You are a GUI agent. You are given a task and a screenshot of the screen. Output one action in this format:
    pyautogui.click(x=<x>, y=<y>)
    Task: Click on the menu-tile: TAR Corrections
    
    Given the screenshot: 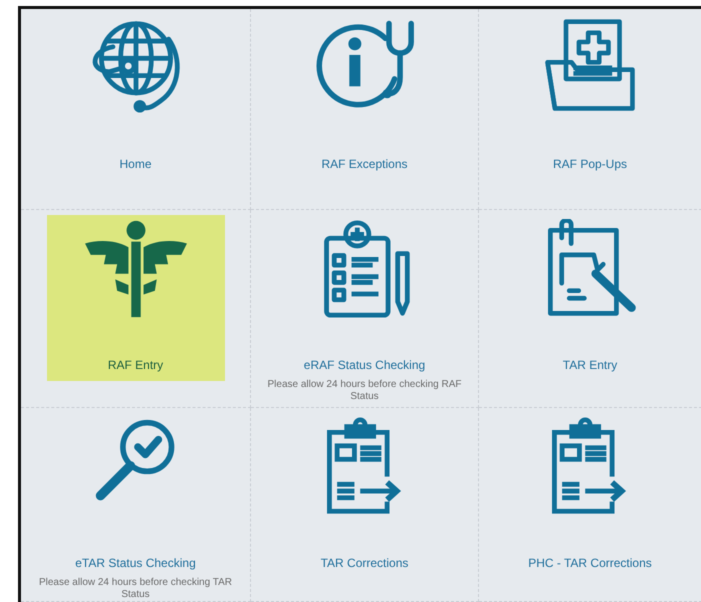 What is the action you would take?
    pyautogui.click(x=365, y=496)
    